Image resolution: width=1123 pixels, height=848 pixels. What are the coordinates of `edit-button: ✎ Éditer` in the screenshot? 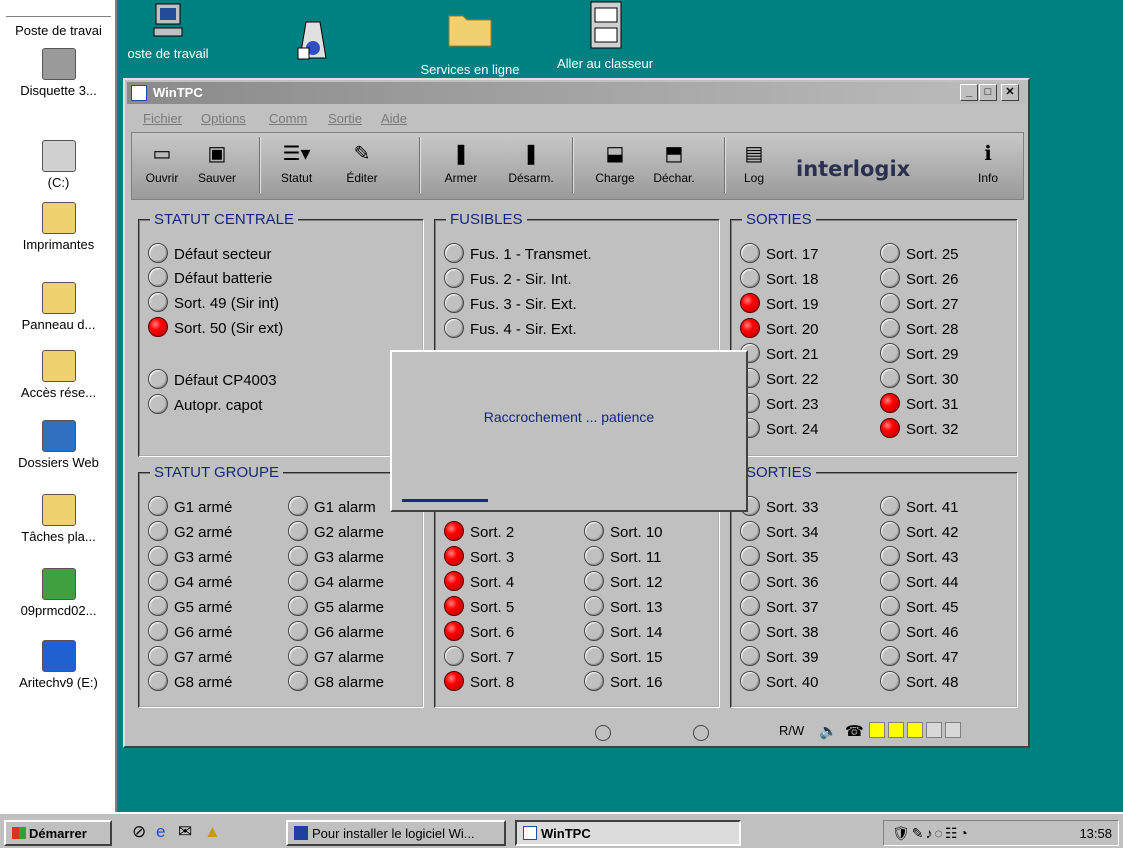 It's located at (362, 167).